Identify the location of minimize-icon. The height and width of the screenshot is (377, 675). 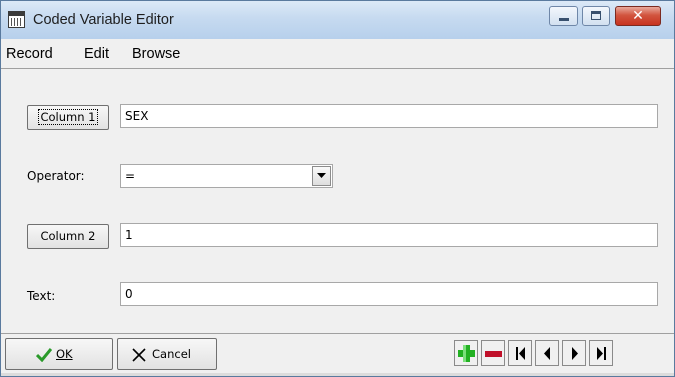
(564, 19).